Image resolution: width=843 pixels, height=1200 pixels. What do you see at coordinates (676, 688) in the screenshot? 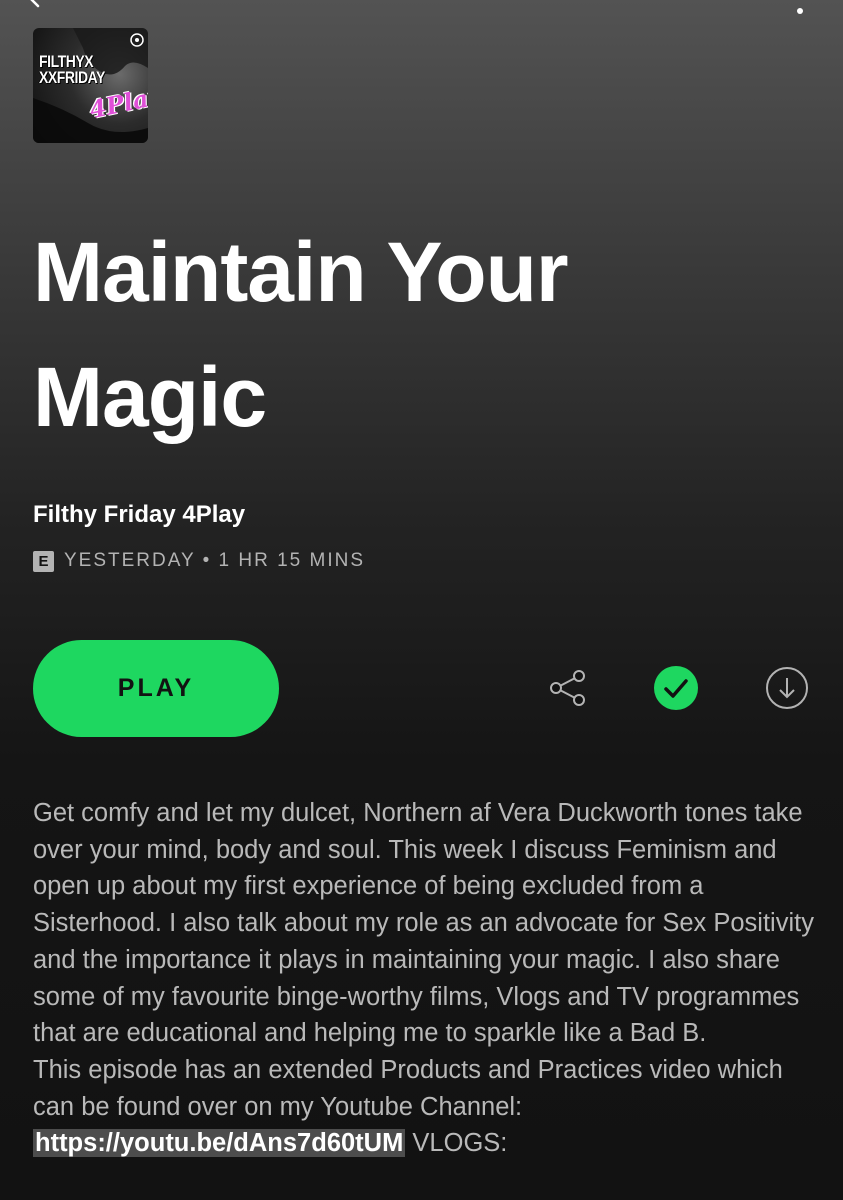
I see `check-circle-icon` at bounding box center [676, 688].